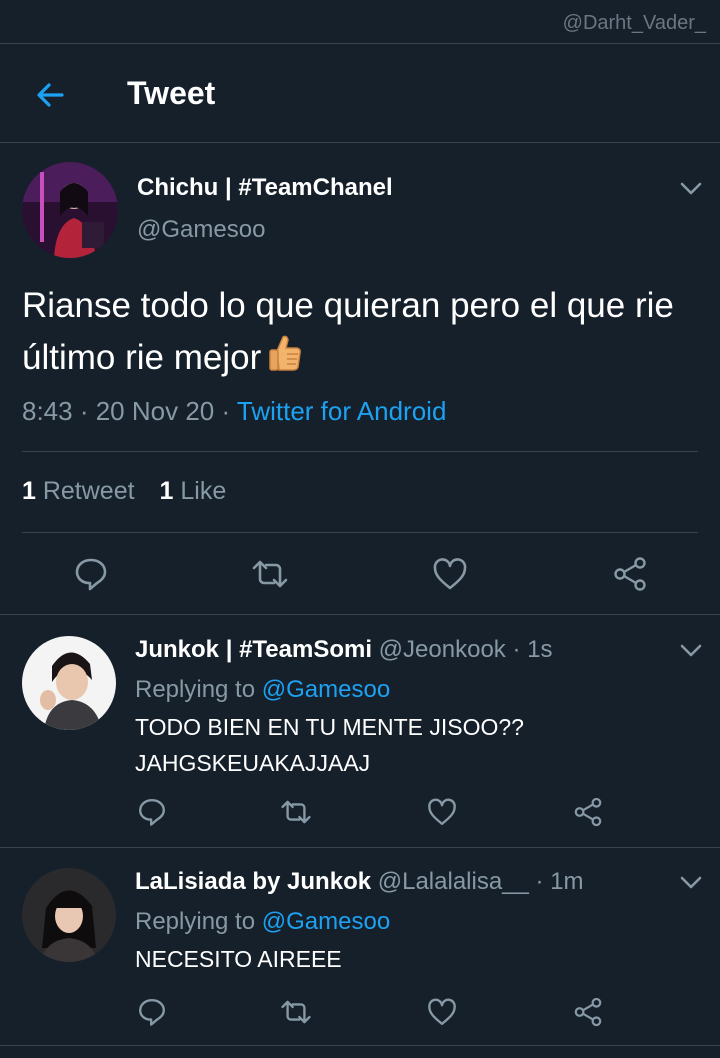  I want to click on tweet-menu-button, so click(691, 188).